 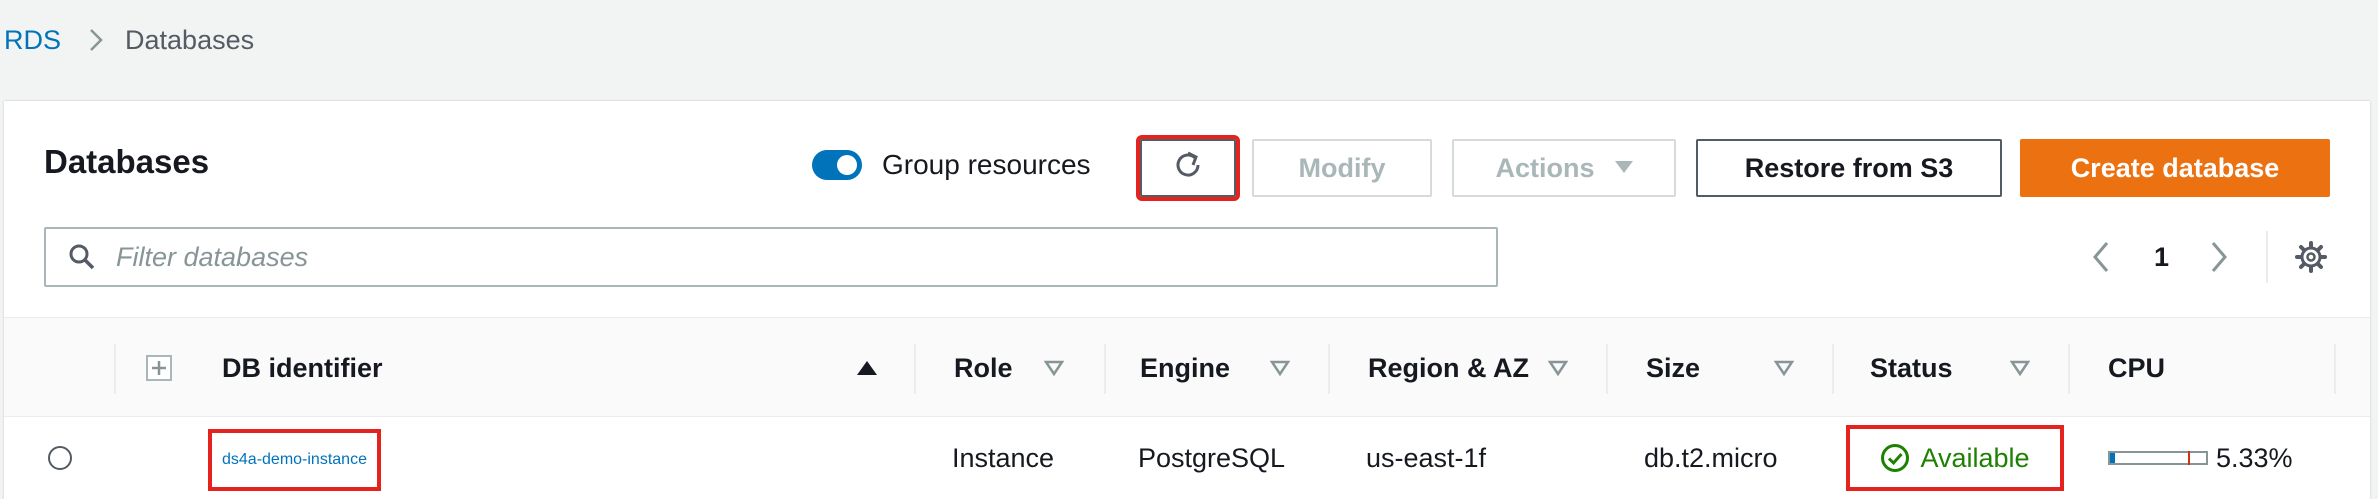 I want to click on group-resources-label: Group resources, so click(x=986, y=164).